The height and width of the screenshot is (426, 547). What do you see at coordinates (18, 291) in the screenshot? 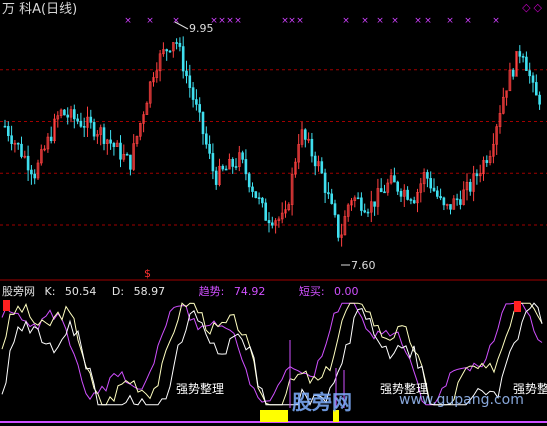
I see `indicator-name: 股旁网` at bounding box center [18, 291].